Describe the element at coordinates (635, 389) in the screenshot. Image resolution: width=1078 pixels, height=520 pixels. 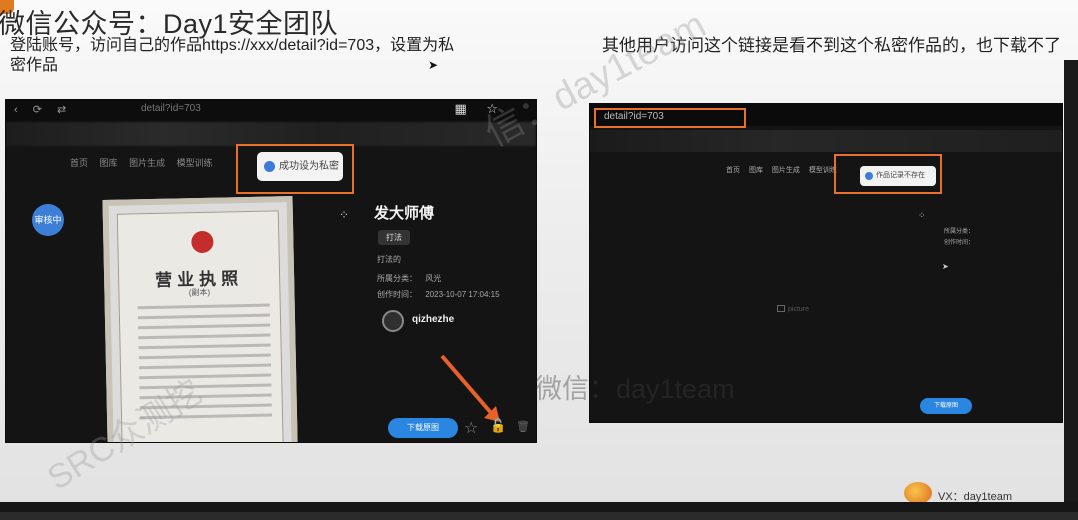
I see `watermark: 微信：day1team` at that location.